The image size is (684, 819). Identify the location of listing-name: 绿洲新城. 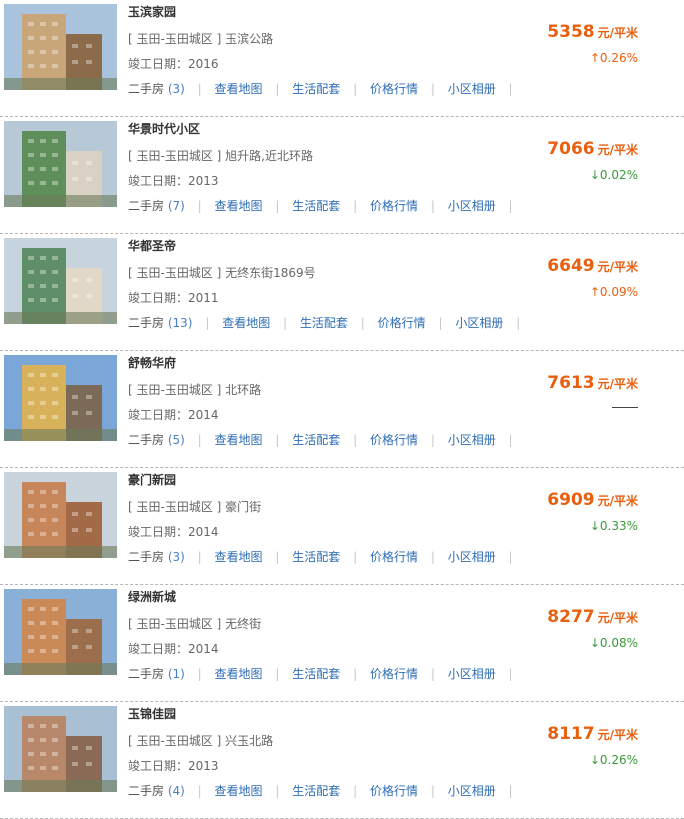
(152, 596).